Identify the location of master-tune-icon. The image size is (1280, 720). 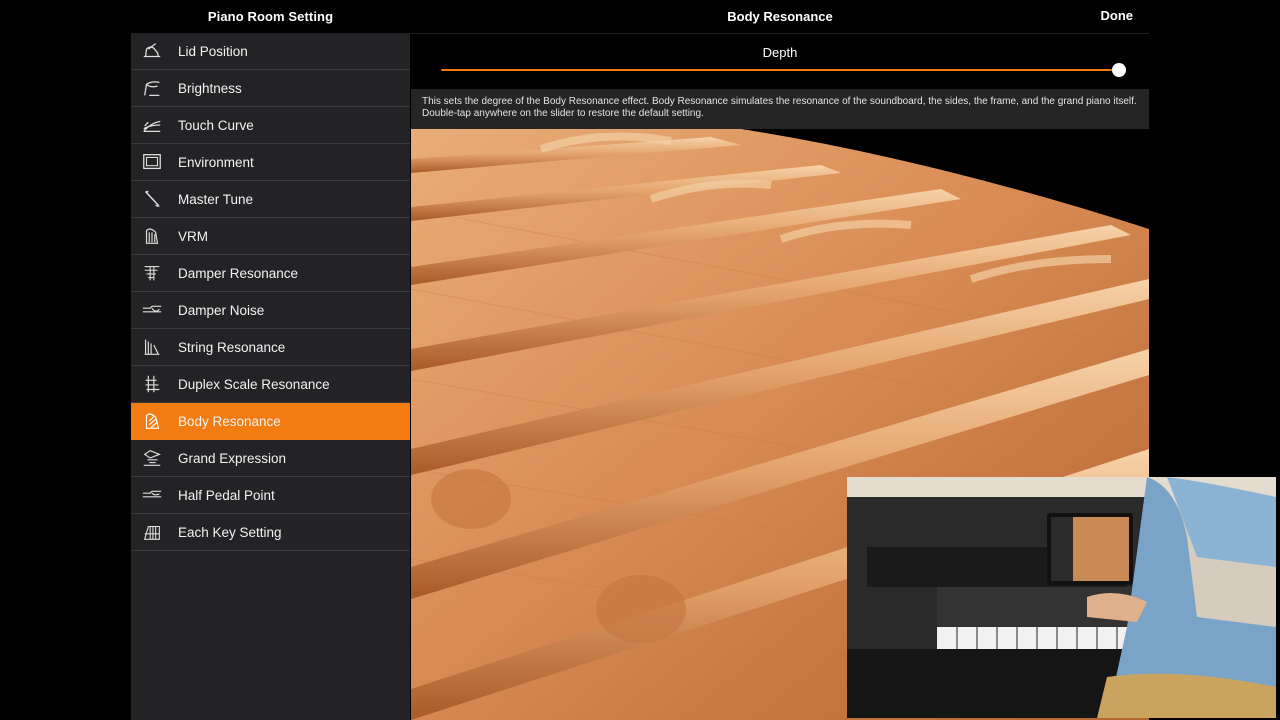
(152, 199).